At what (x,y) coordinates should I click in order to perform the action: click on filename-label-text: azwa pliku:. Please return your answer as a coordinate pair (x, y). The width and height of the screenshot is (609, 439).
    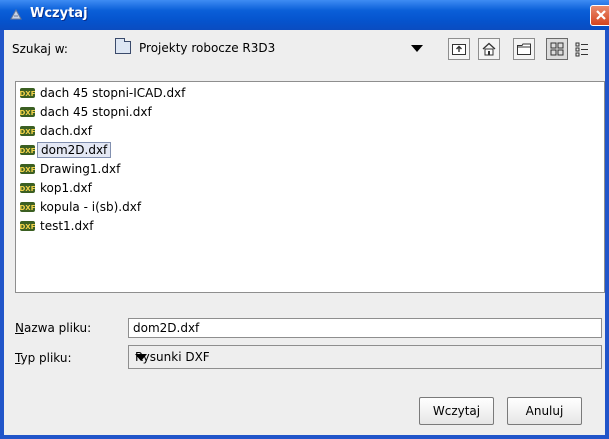
    Looking at the image, I should click on (57, 328).